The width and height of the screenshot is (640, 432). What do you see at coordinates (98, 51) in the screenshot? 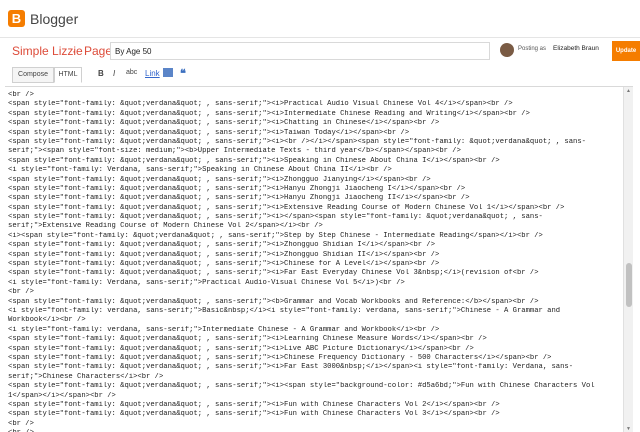
I see `post-type-label: Page` at bounding box center [98, 51].